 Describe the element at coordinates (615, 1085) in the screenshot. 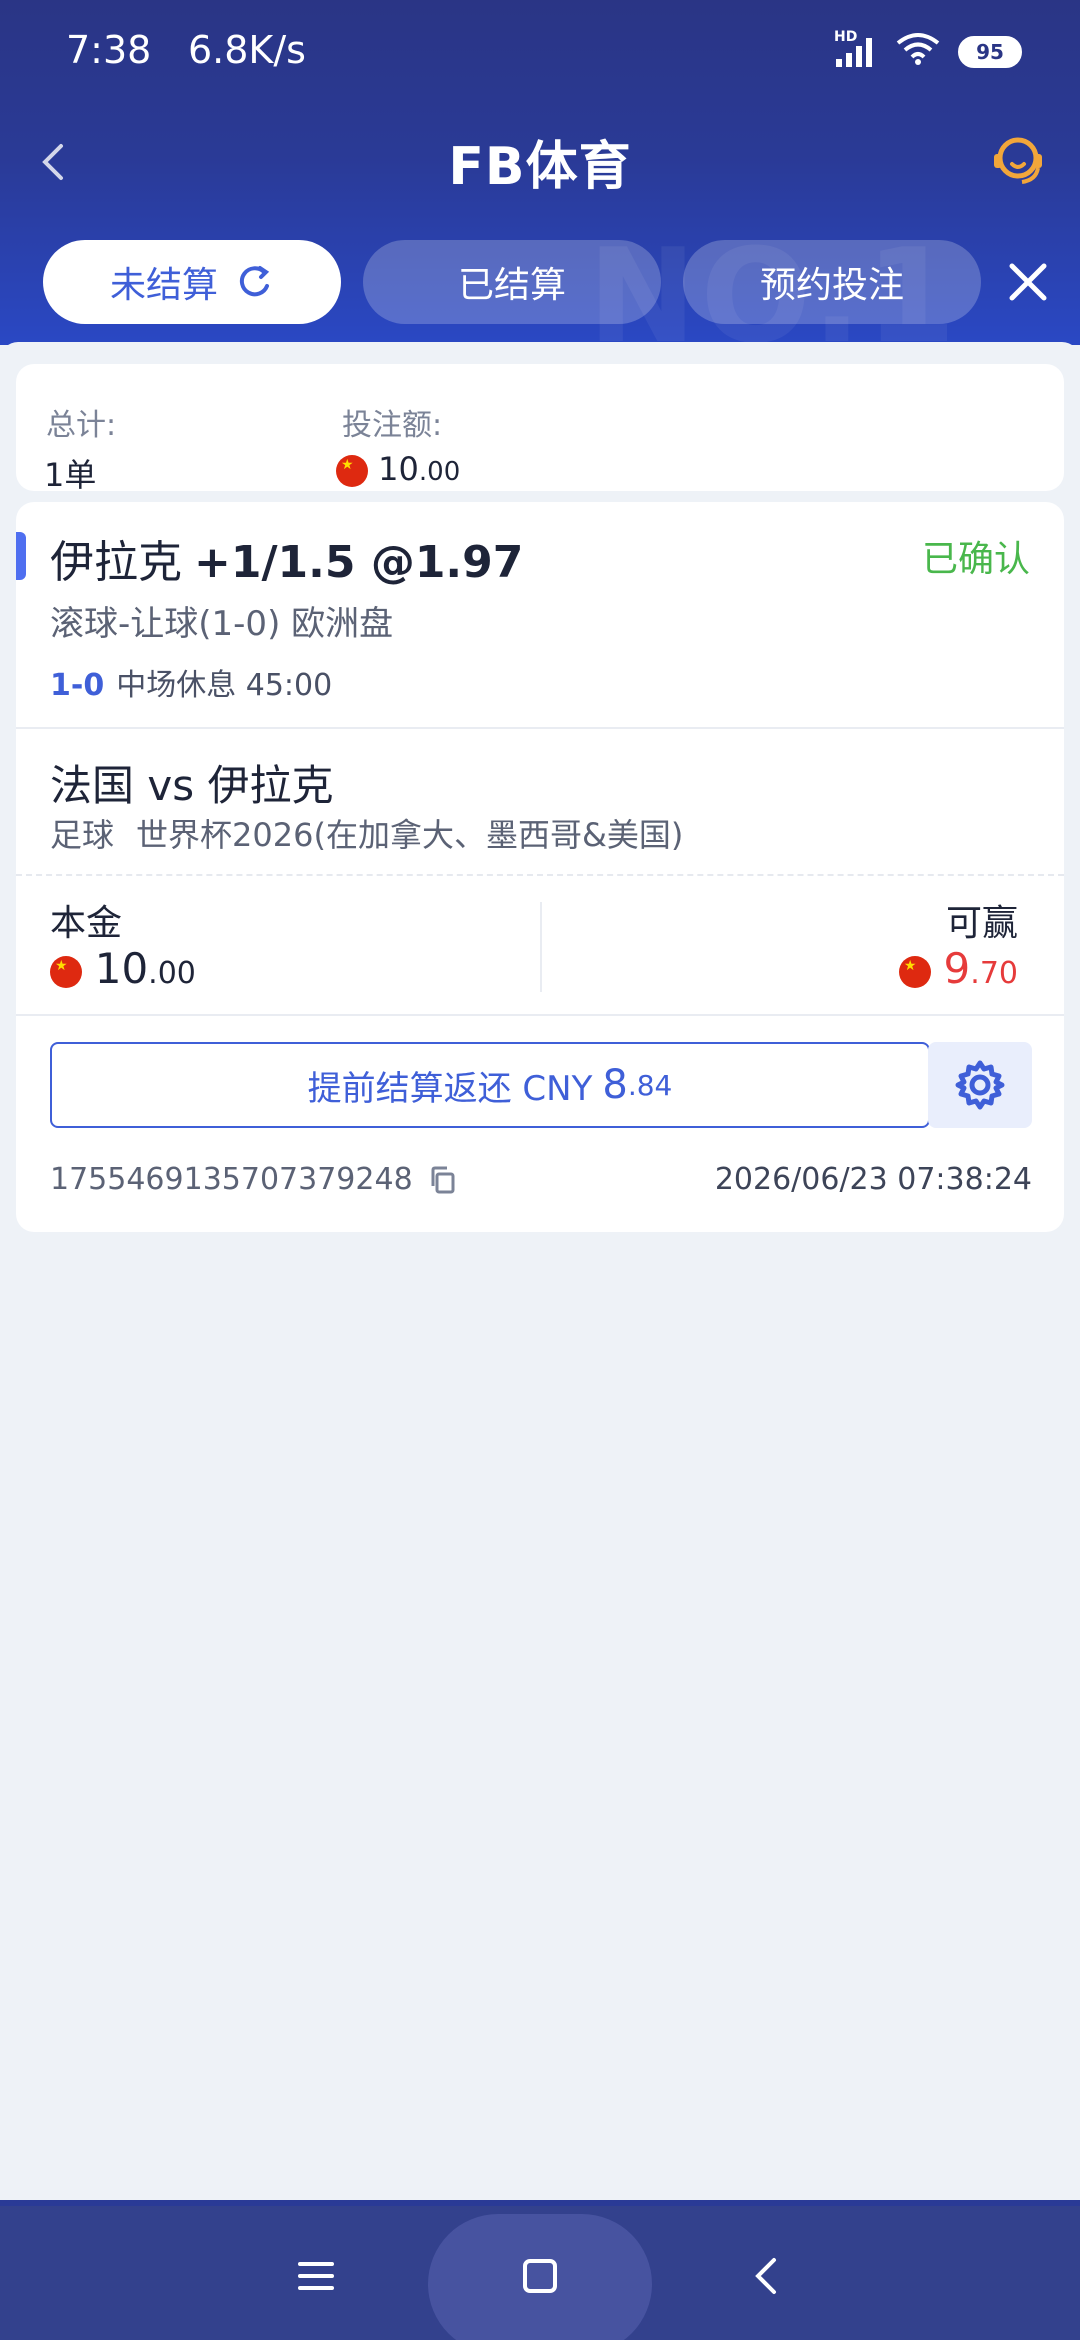

I see `cash-out-int: 8` at that location.